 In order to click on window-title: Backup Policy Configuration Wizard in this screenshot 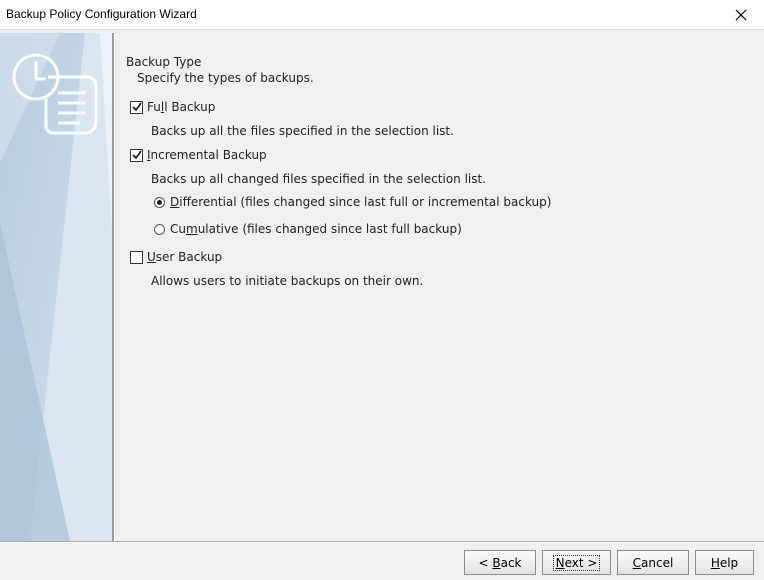, I will do `click(101, 14)`.